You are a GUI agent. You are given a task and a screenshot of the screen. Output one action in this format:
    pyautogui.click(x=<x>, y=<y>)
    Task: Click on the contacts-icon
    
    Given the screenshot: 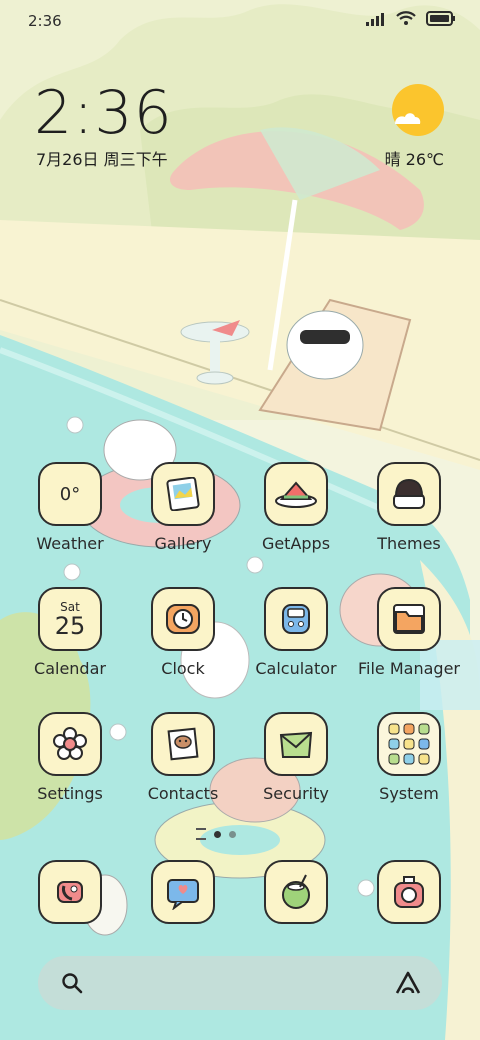 What is the action you would take?
    pyautogui.click(x=183, y=744)
    